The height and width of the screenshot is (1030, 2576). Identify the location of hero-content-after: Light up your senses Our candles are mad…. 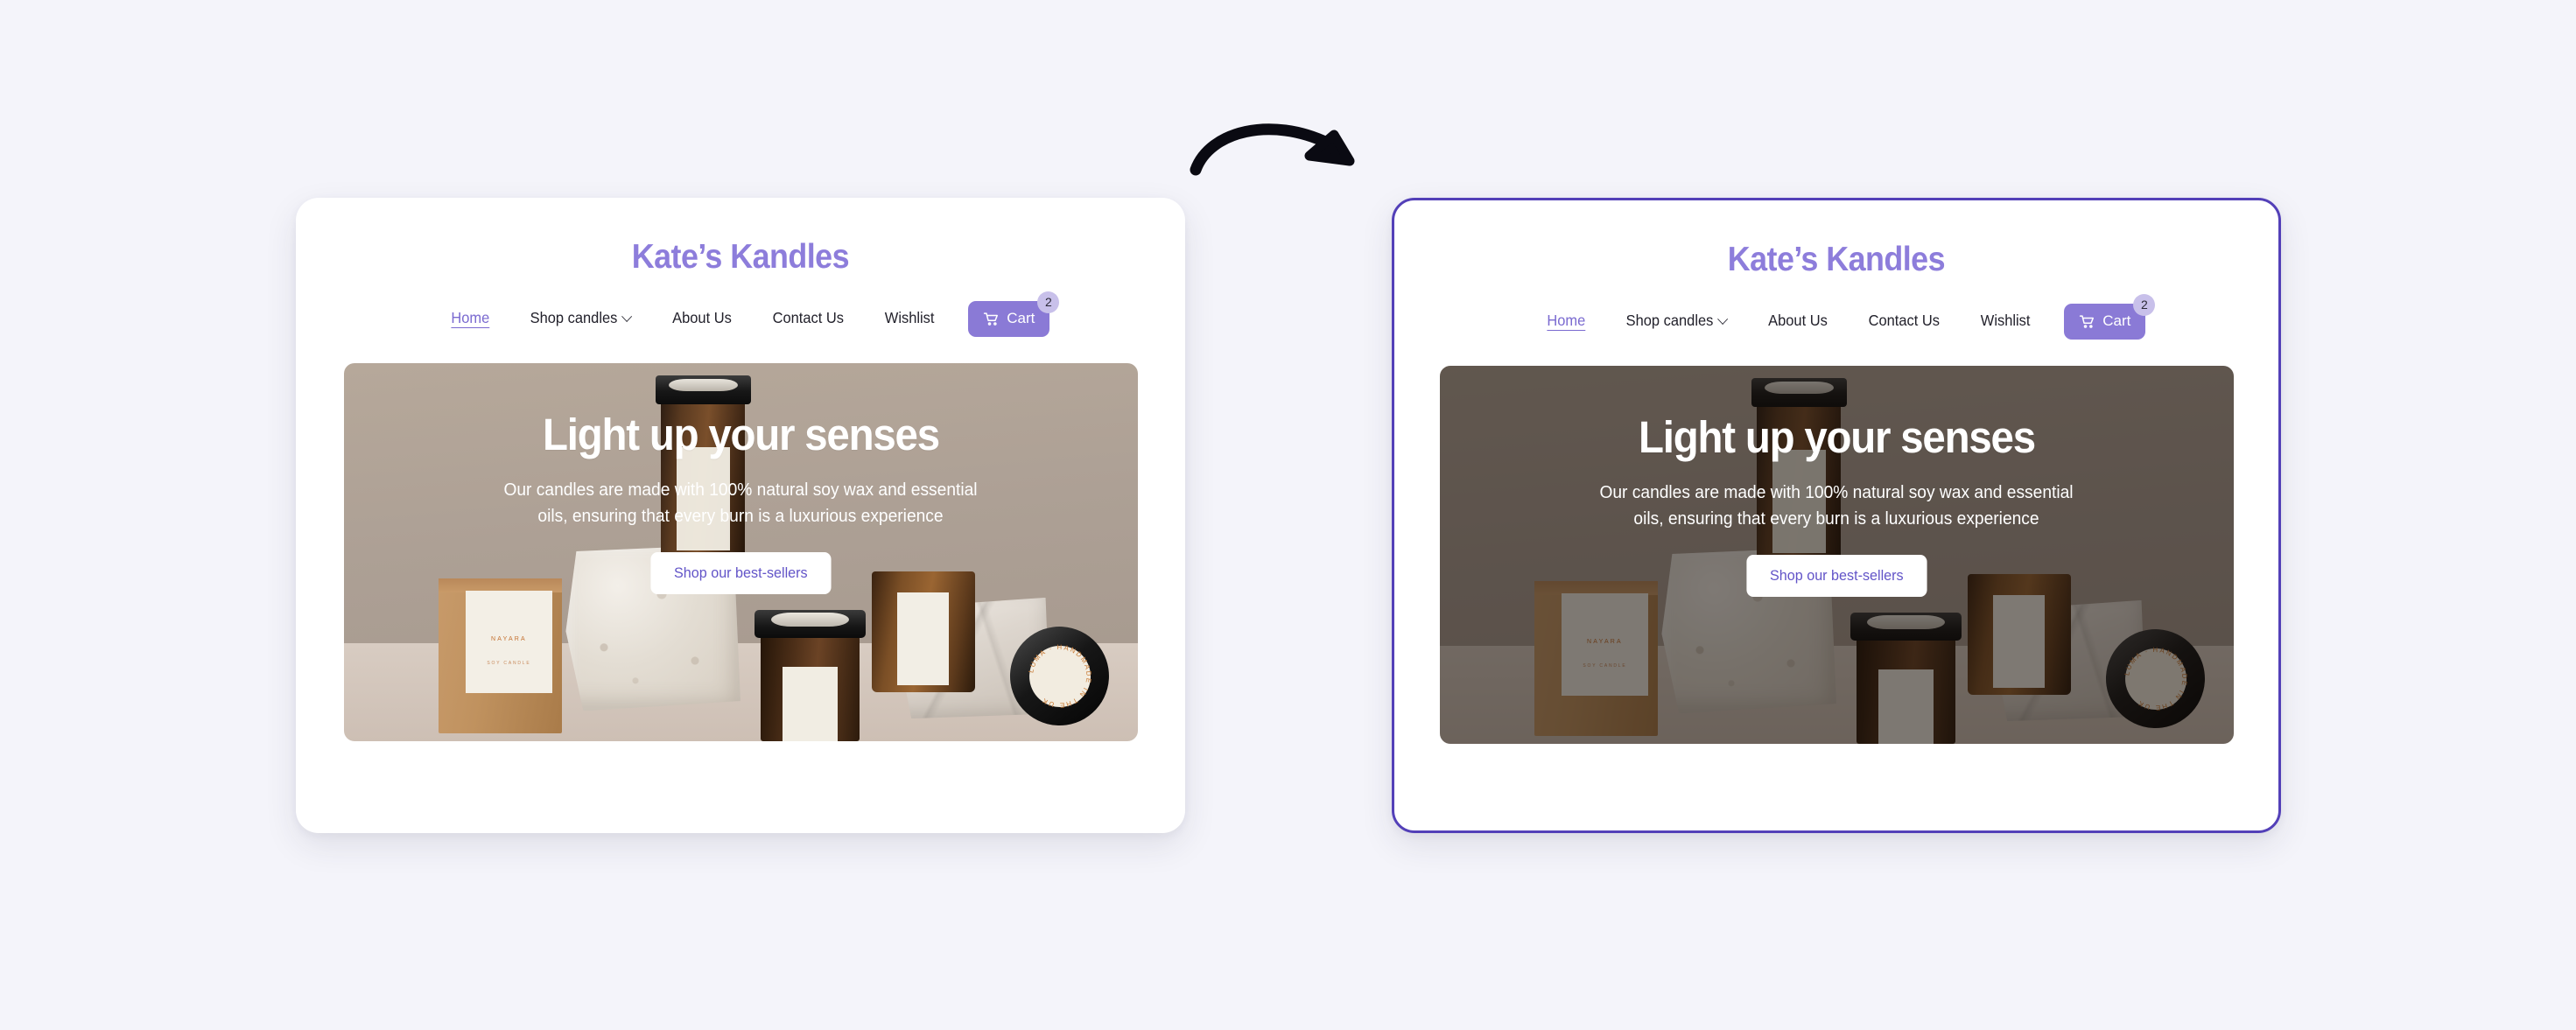
(1837, 555).